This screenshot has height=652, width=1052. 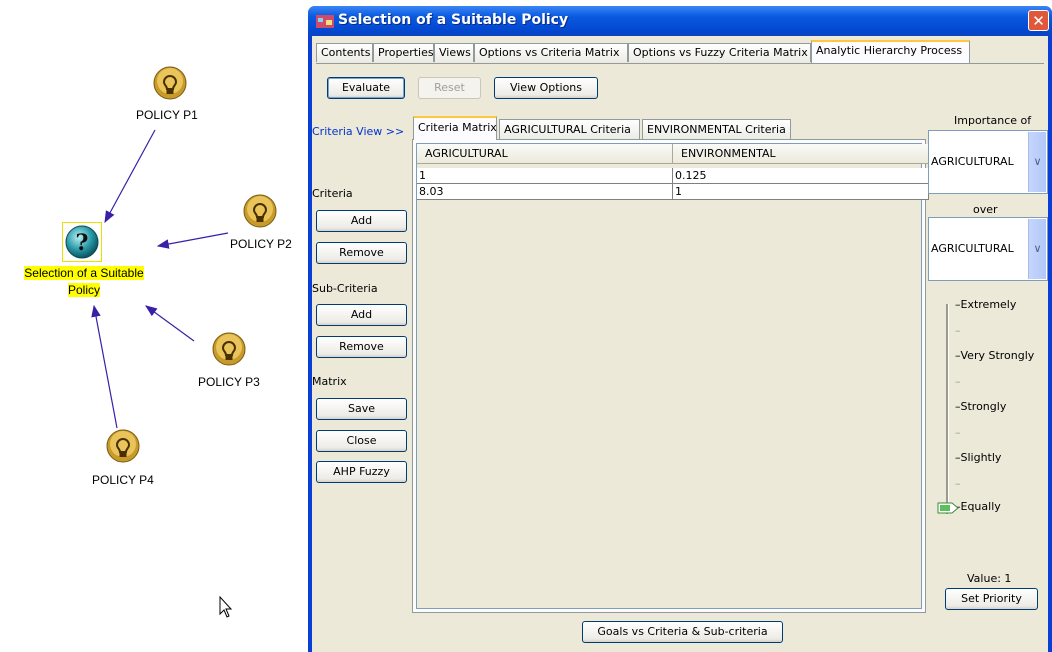 I want to click on matrix-label: Matrix, so click(x=329, y=381).